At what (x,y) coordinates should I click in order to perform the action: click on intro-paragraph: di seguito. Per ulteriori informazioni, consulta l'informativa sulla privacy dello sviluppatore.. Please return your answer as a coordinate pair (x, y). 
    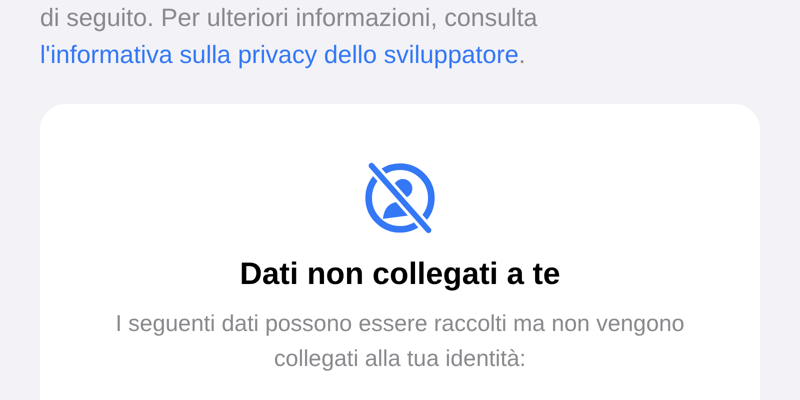
    Looking at the image, I should click on (289, 37).